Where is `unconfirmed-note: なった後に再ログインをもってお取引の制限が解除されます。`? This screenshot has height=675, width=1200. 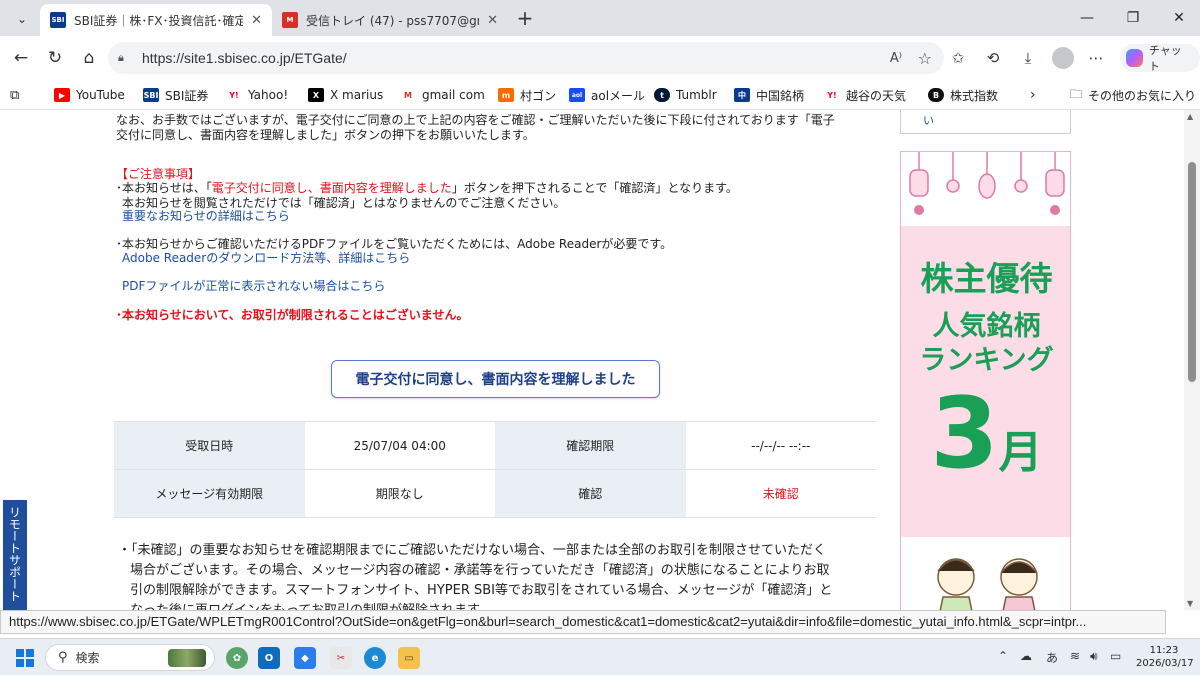 unconfirmed-note: なった後に再ログインをもってお取引の制限が解除されます。 is located at coordinates (507, 605).